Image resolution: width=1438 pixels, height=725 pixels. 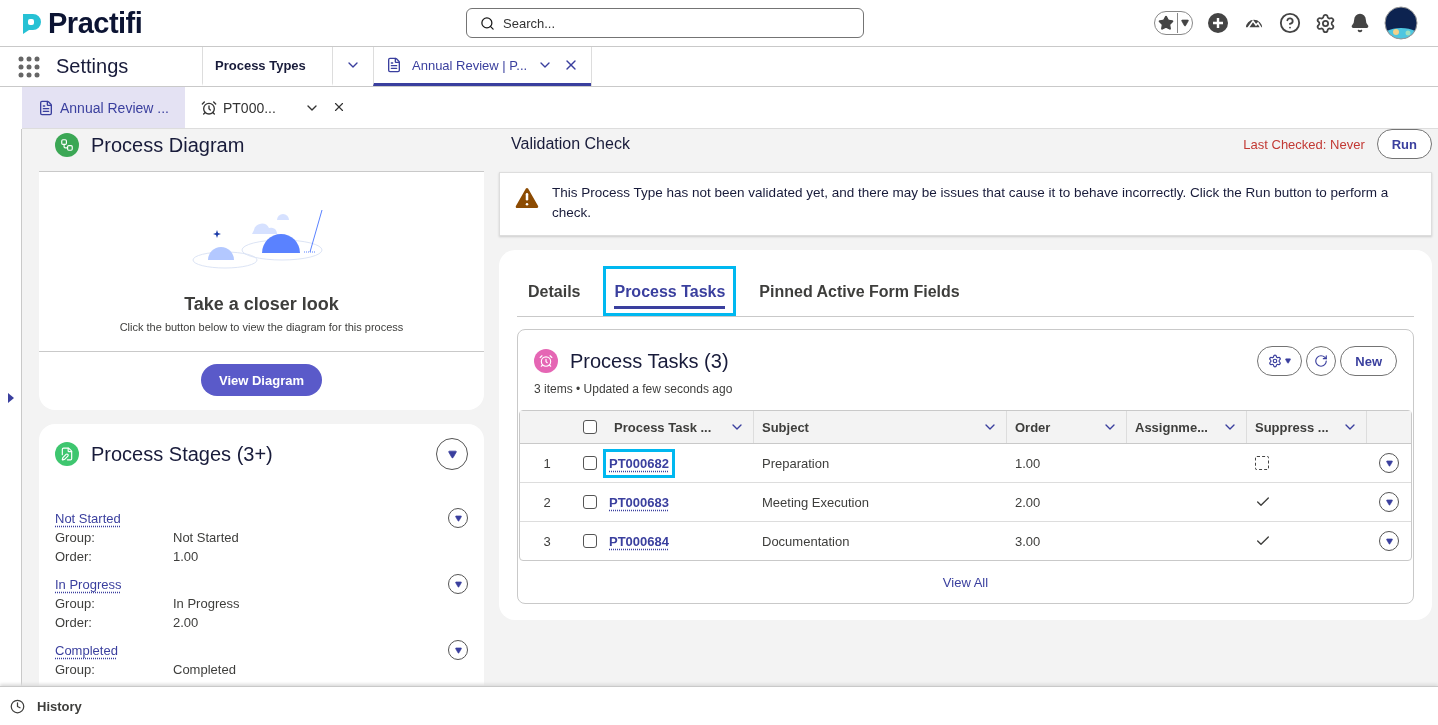 What do you see at coordinates (1290, 23) in the screenshot?
I see `help-icon` at bounding box center [1290, 23].